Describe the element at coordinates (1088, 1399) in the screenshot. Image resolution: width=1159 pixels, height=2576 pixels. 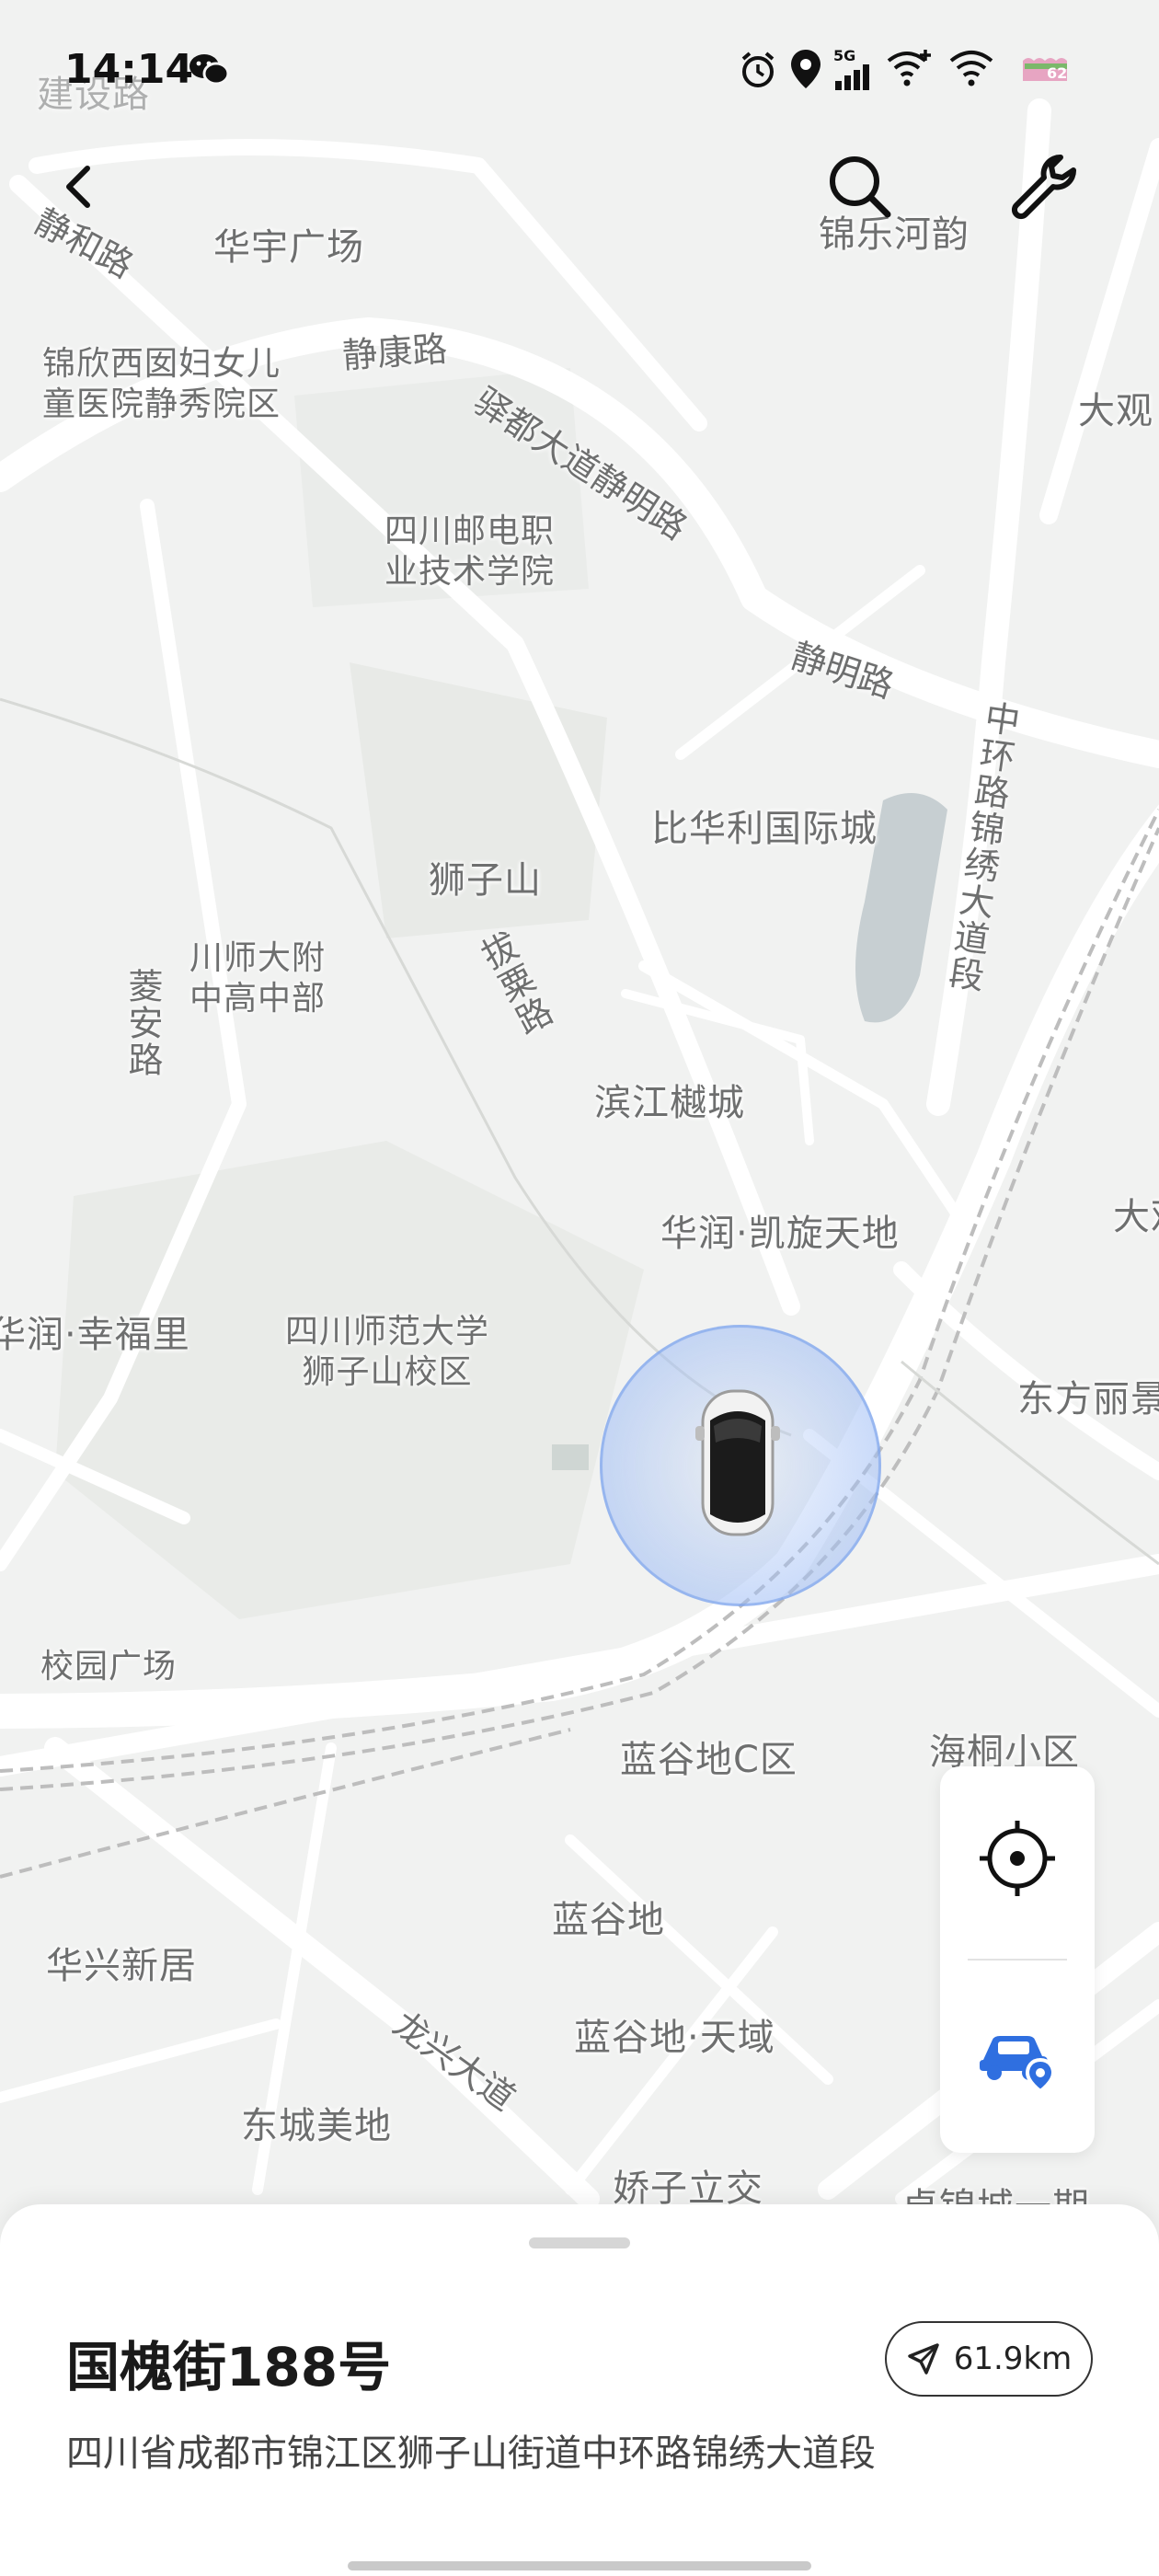
I see `map-label-dongfang: 东方丽景` at that location.